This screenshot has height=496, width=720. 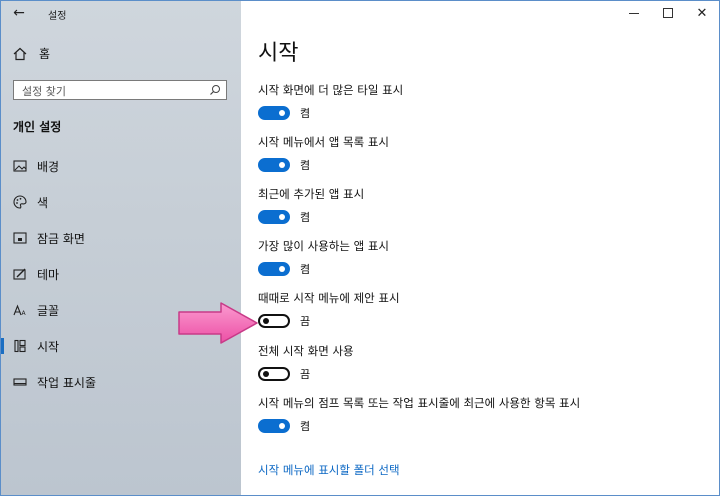 What do you see at coordinates (324, 142) in the screenshot?
I see `setting-label: 시작 메뉴에서 앱 목록 표시` at bounding box center [324, 142].